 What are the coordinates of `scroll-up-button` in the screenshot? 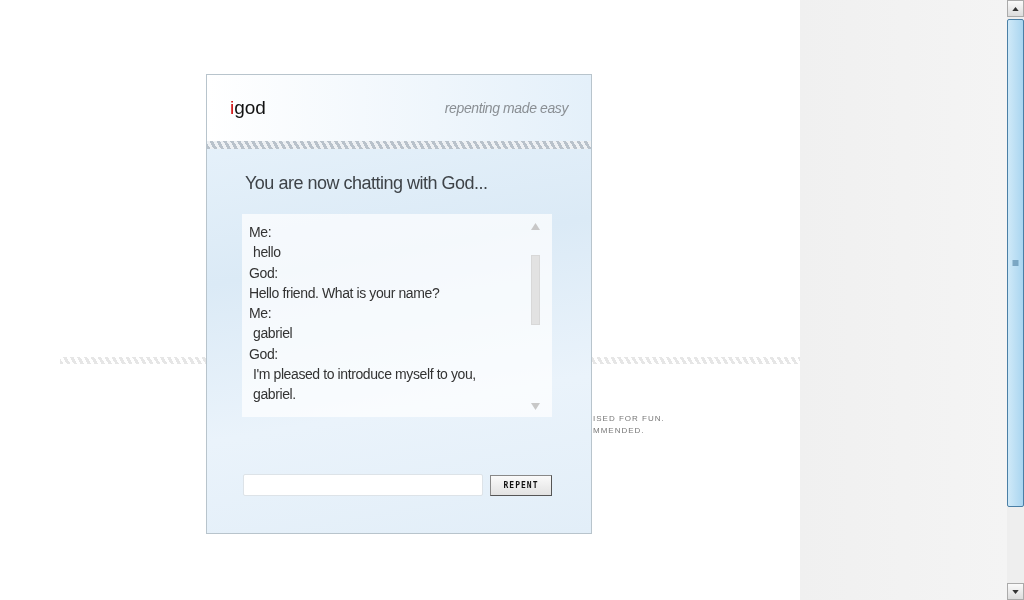 It's located at (1015, 8).